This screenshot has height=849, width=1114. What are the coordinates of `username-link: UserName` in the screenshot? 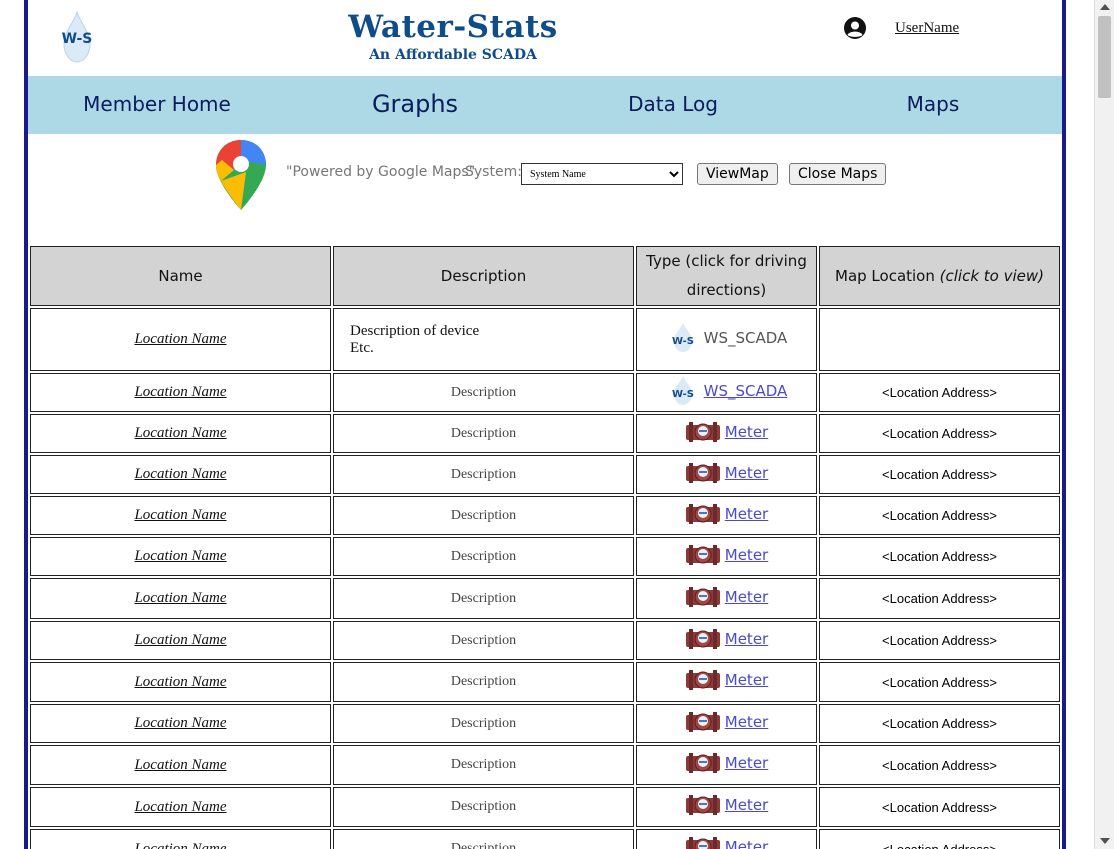 It's located at (927, 28).